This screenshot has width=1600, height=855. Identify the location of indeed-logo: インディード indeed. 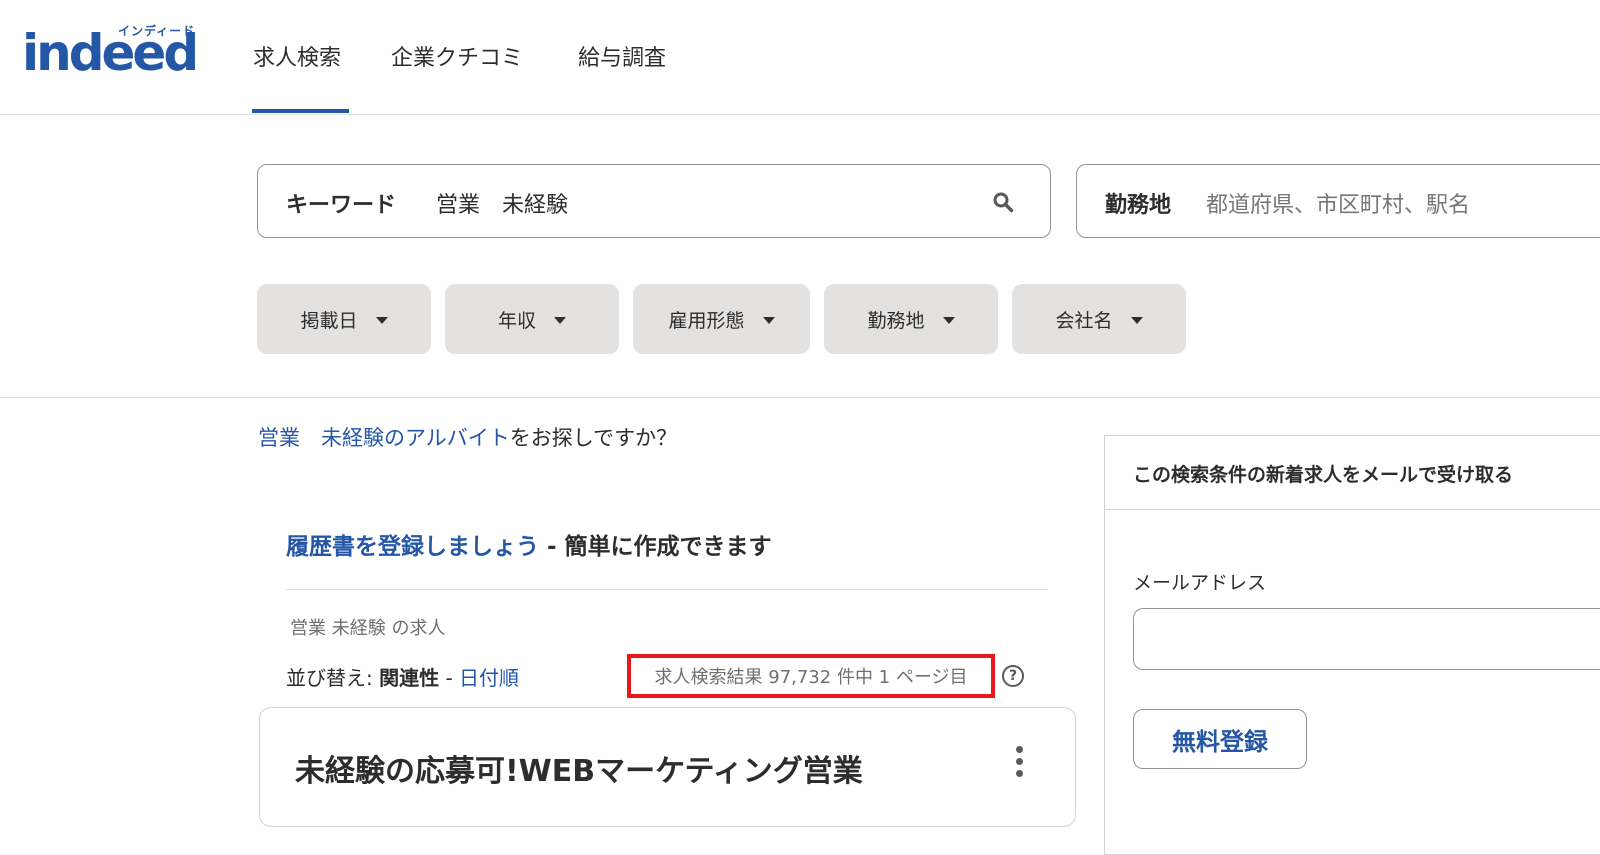
(117, 50).